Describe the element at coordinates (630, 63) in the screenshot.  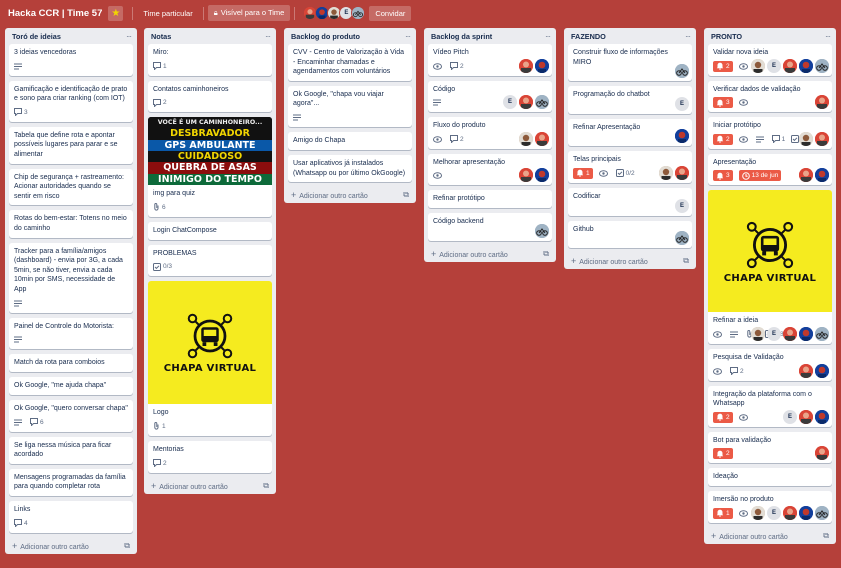
I see `card: Construir fluxo de informações MIRO` at that location.